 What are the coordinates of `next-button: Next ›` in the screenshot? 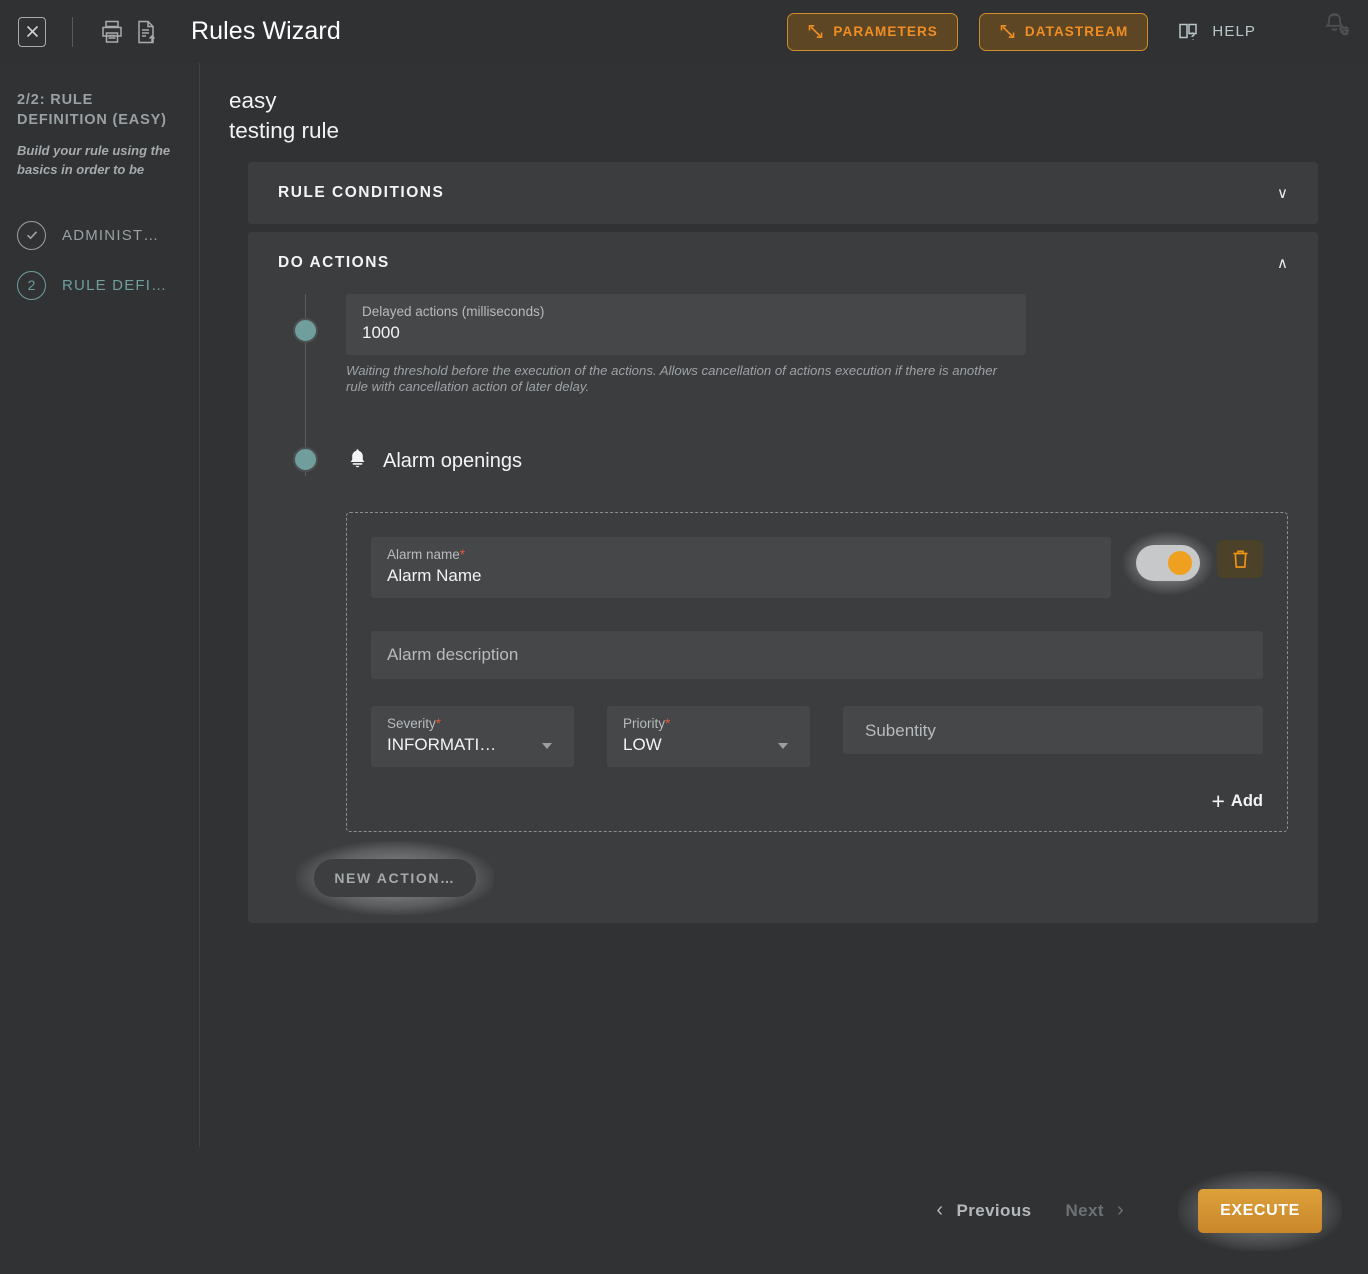 It's located at (1094, 1210).